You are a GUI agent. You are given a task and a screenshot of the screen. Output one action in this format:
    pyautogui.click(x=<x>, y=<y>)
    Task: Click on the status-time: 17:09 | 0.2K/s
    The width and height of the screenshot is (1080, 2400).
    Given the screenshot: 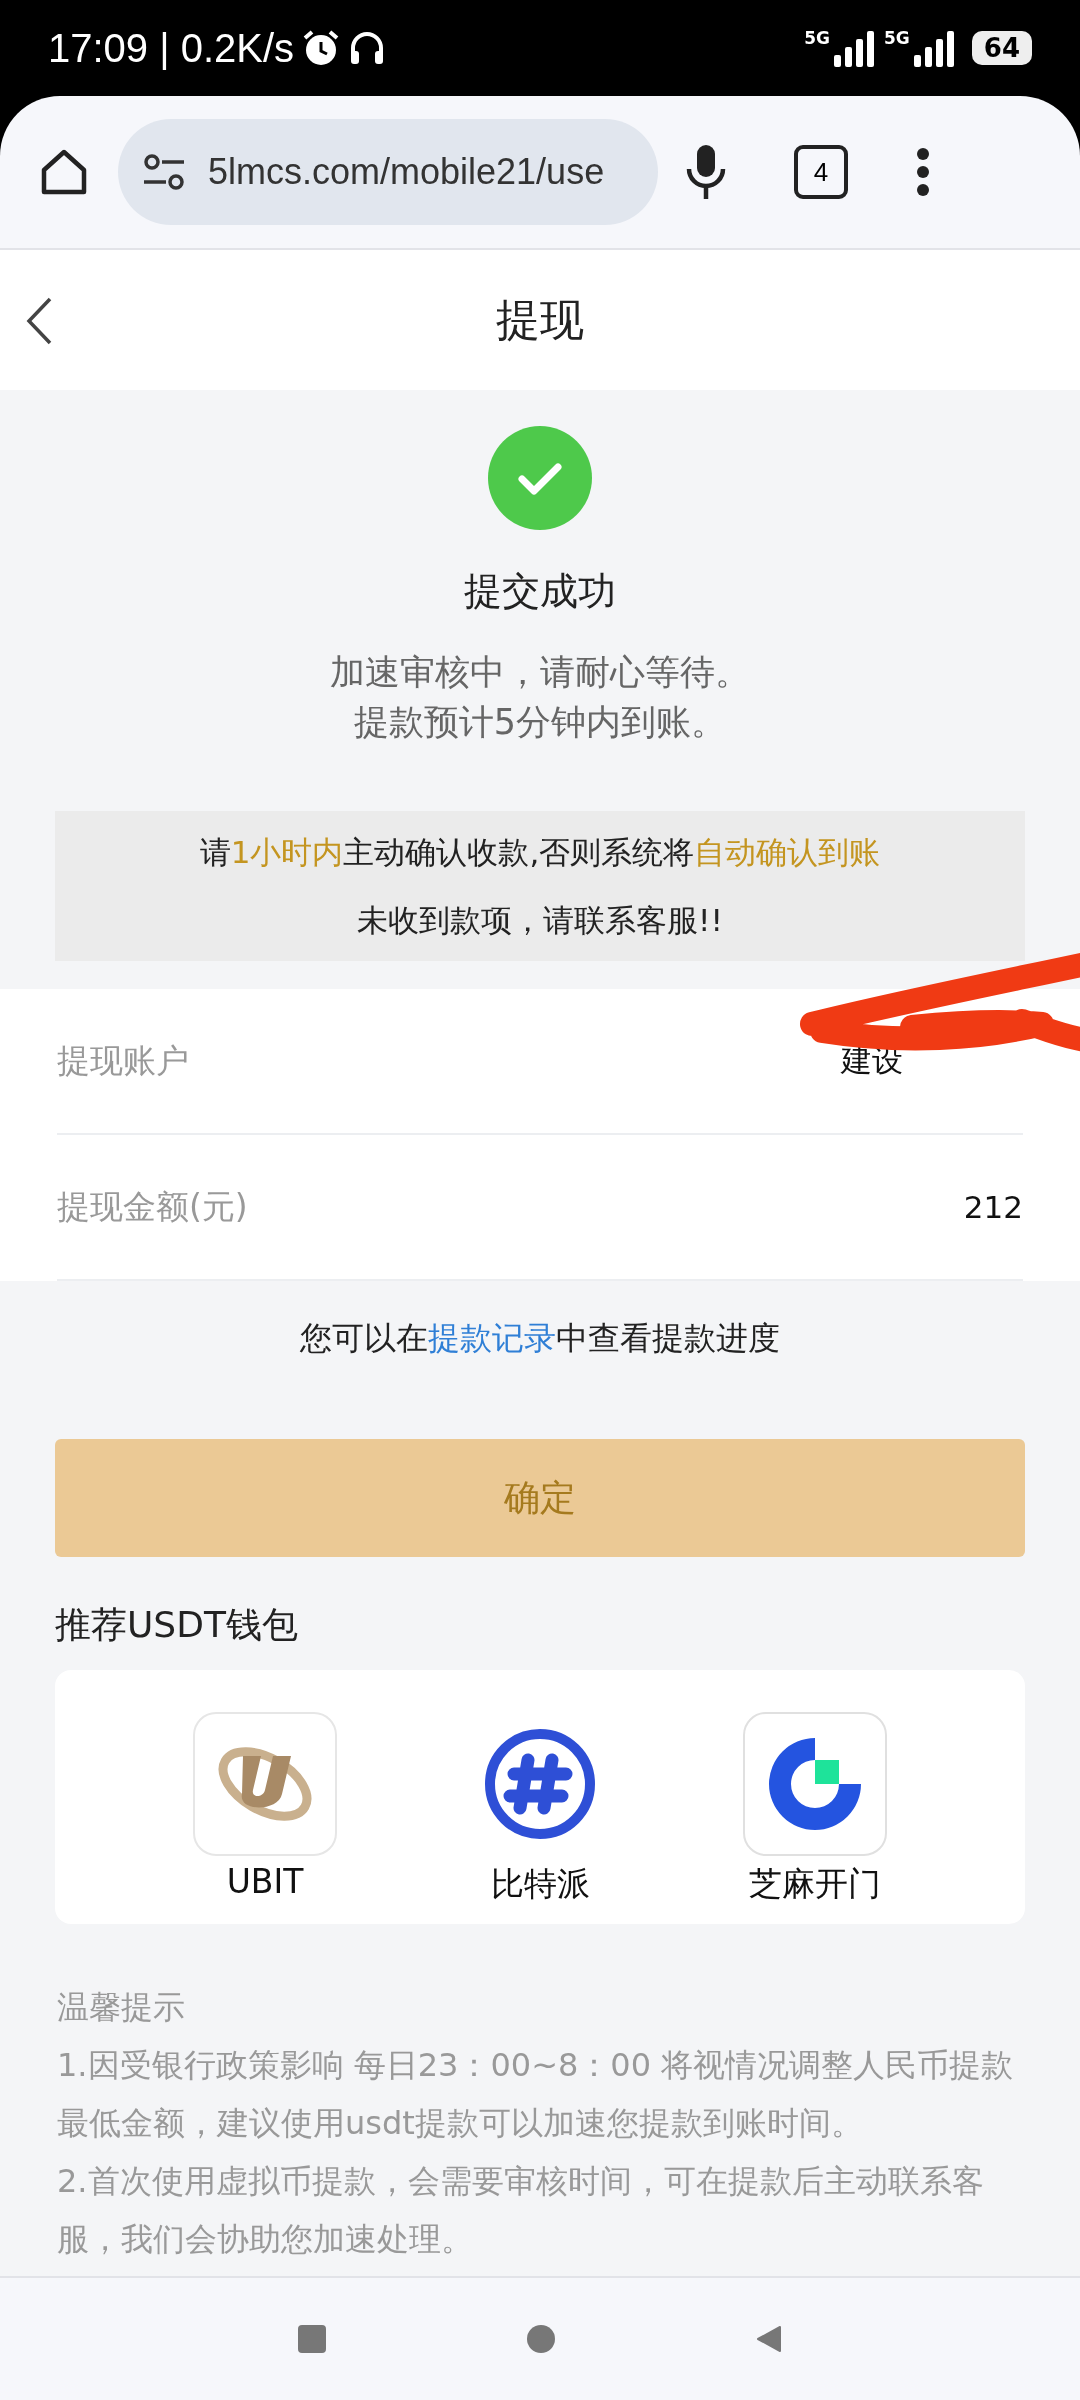 What is the action you would take?
    pyautogui.click(x=171, y=48)
    